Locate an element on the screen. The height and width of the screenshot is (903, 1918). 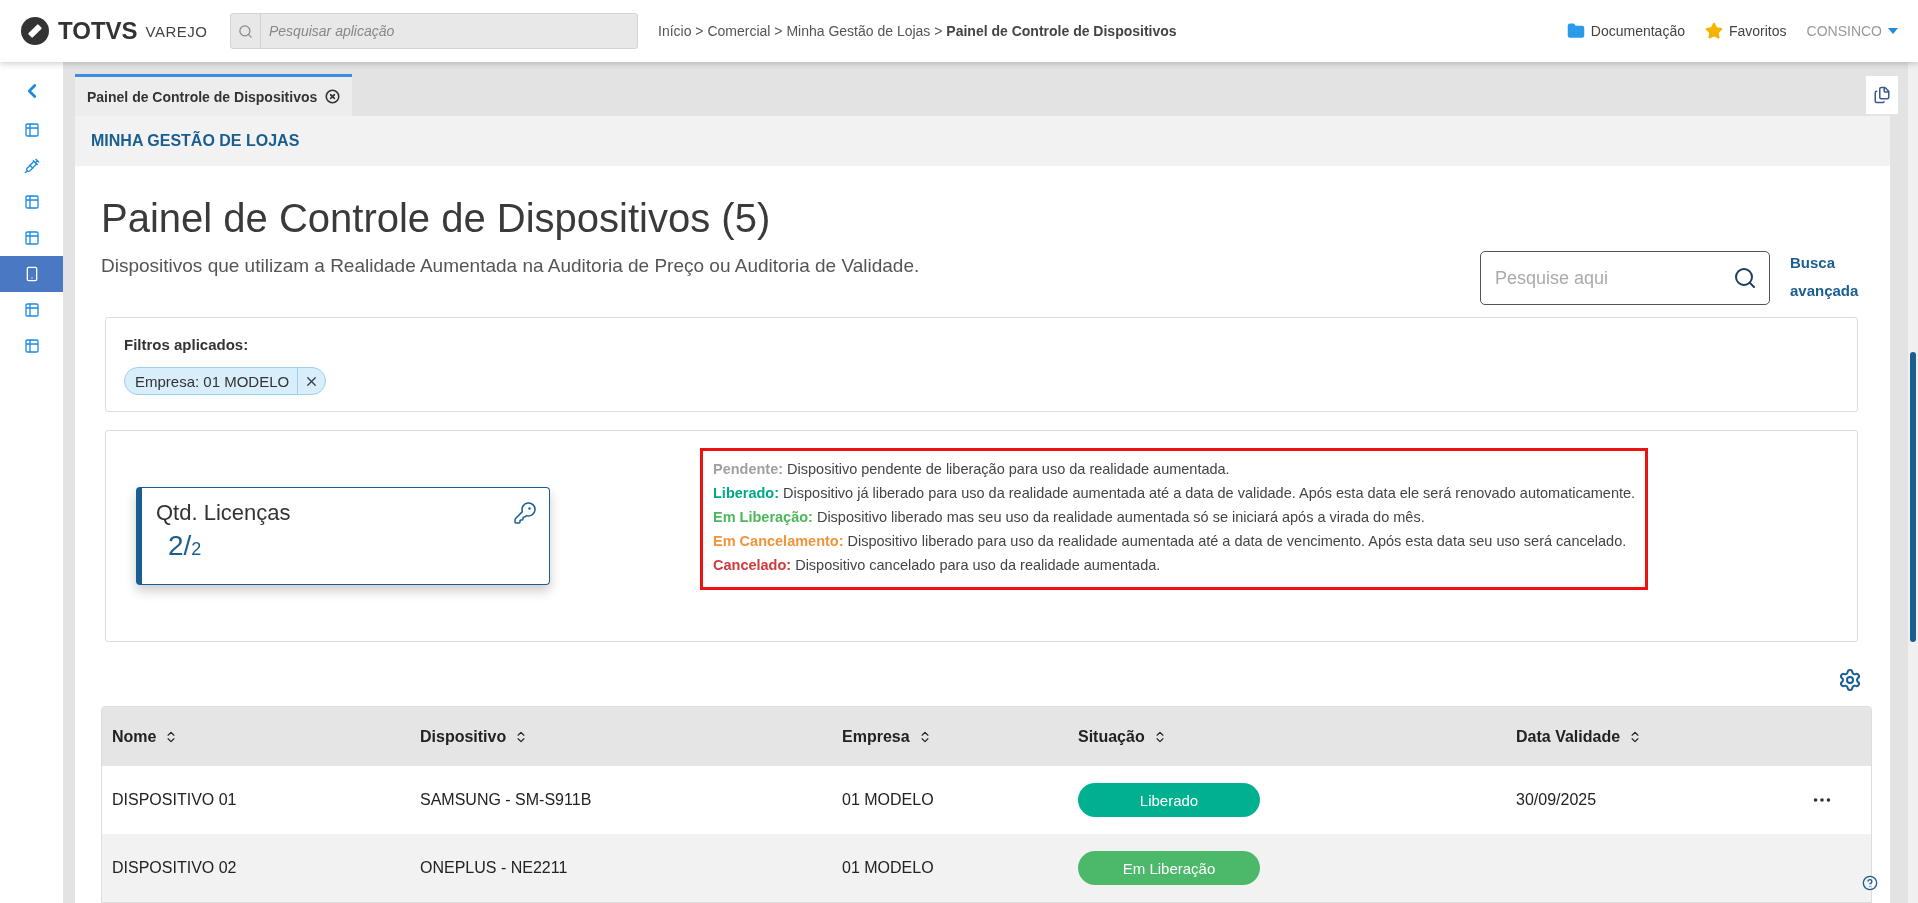
column-header: Situação is located at coordinates (1297, 736).